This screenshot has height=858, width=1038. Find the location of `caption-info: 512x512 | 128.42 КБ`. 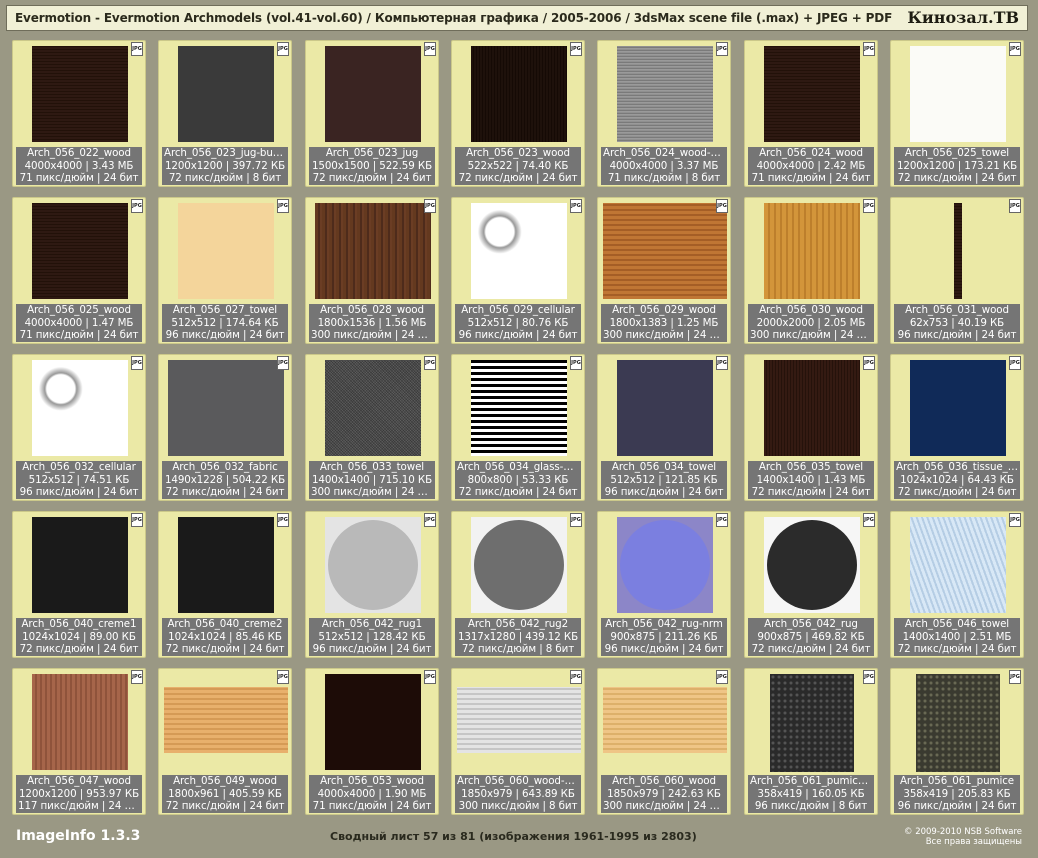

caption-info: 512x512 | 128.42 КБ is located at coordinates (372, 636).